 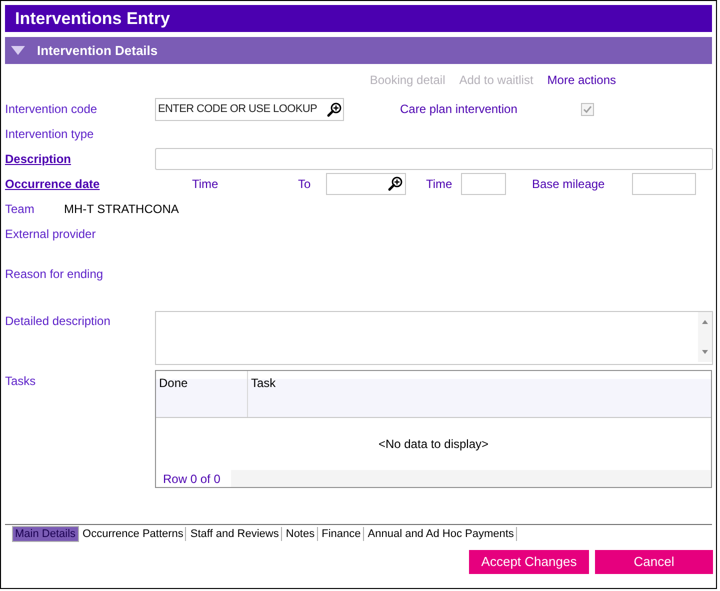 I want to click on action-button: Accept Changes, so click(x=529, y=562).